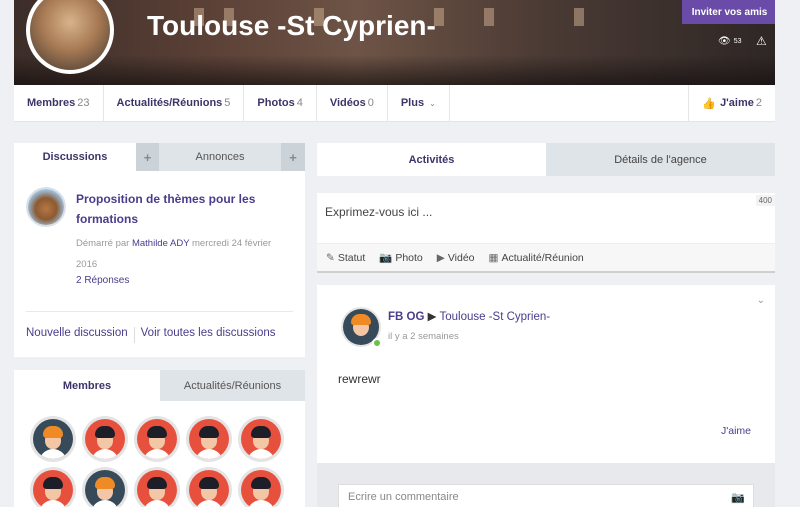 The image size is (800, 507). Describe the element at coordinates (134, 335) in the screenshot. I see `link-separator` at that location.